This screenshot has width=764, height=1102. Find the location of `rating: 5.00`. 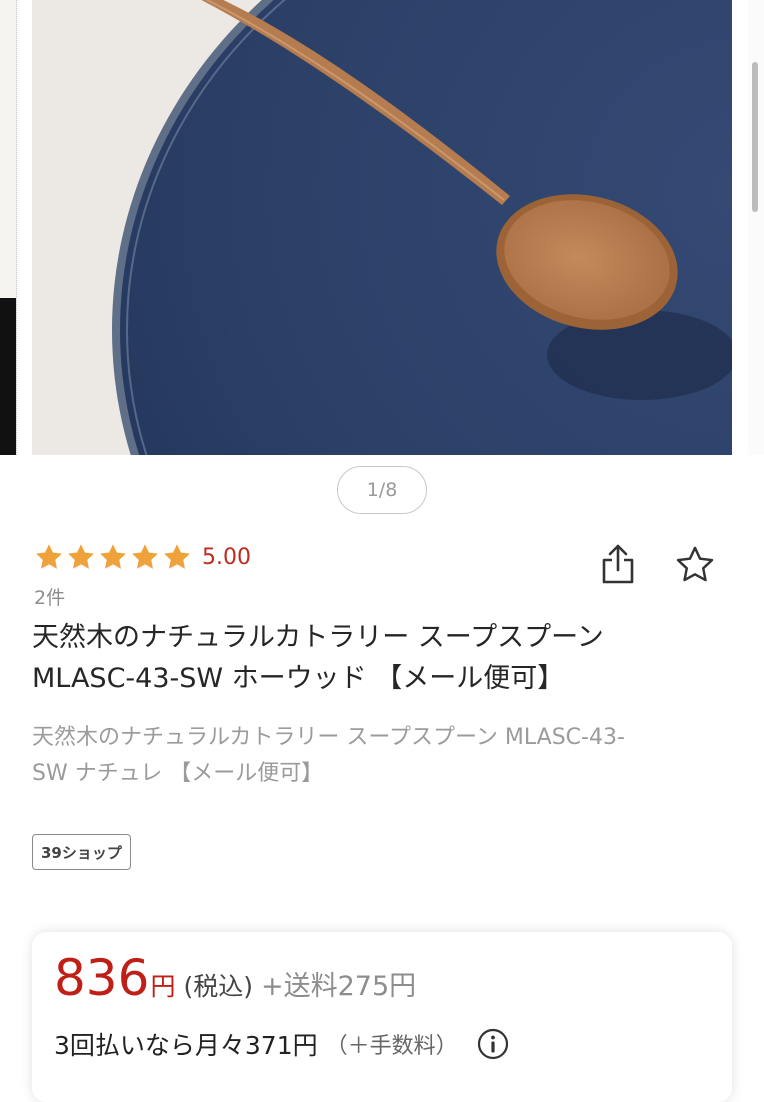

rating: 5.00 is located at coordinates (142, 557).